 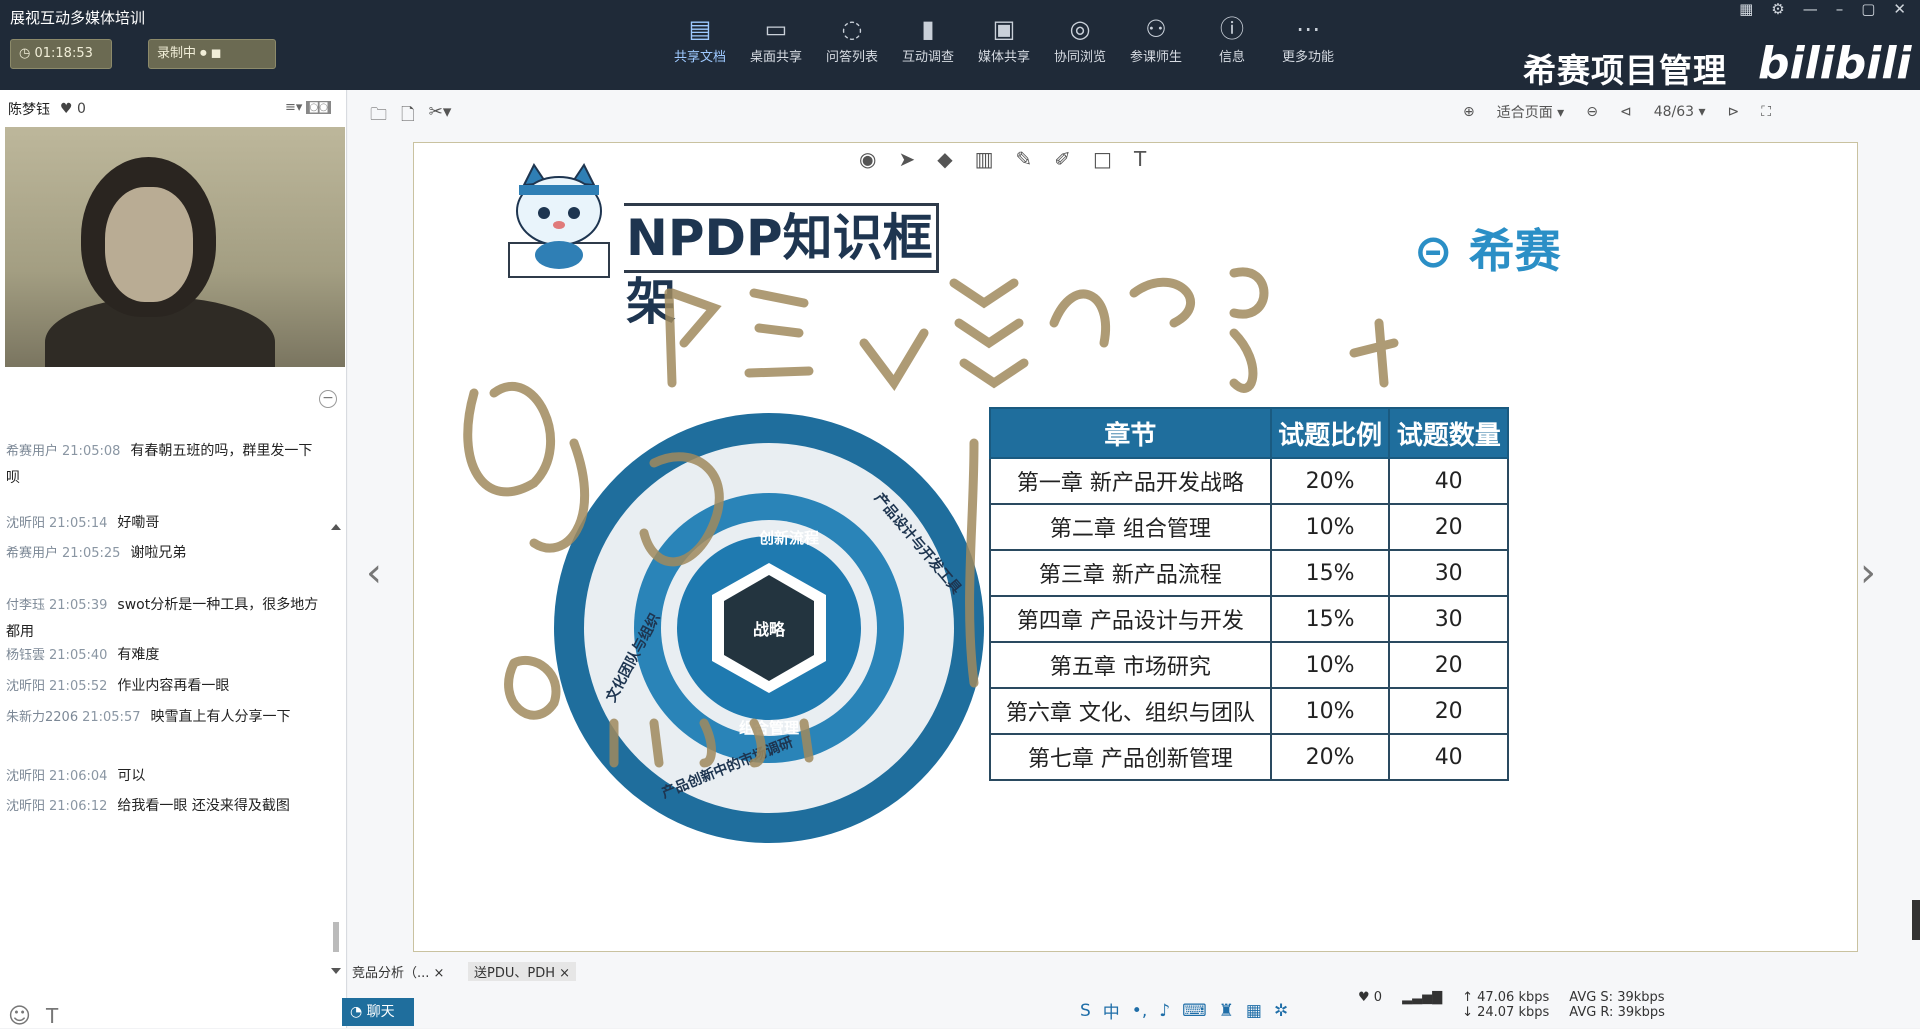 I want to click on like-count: 0, so click(x=81, y=109).